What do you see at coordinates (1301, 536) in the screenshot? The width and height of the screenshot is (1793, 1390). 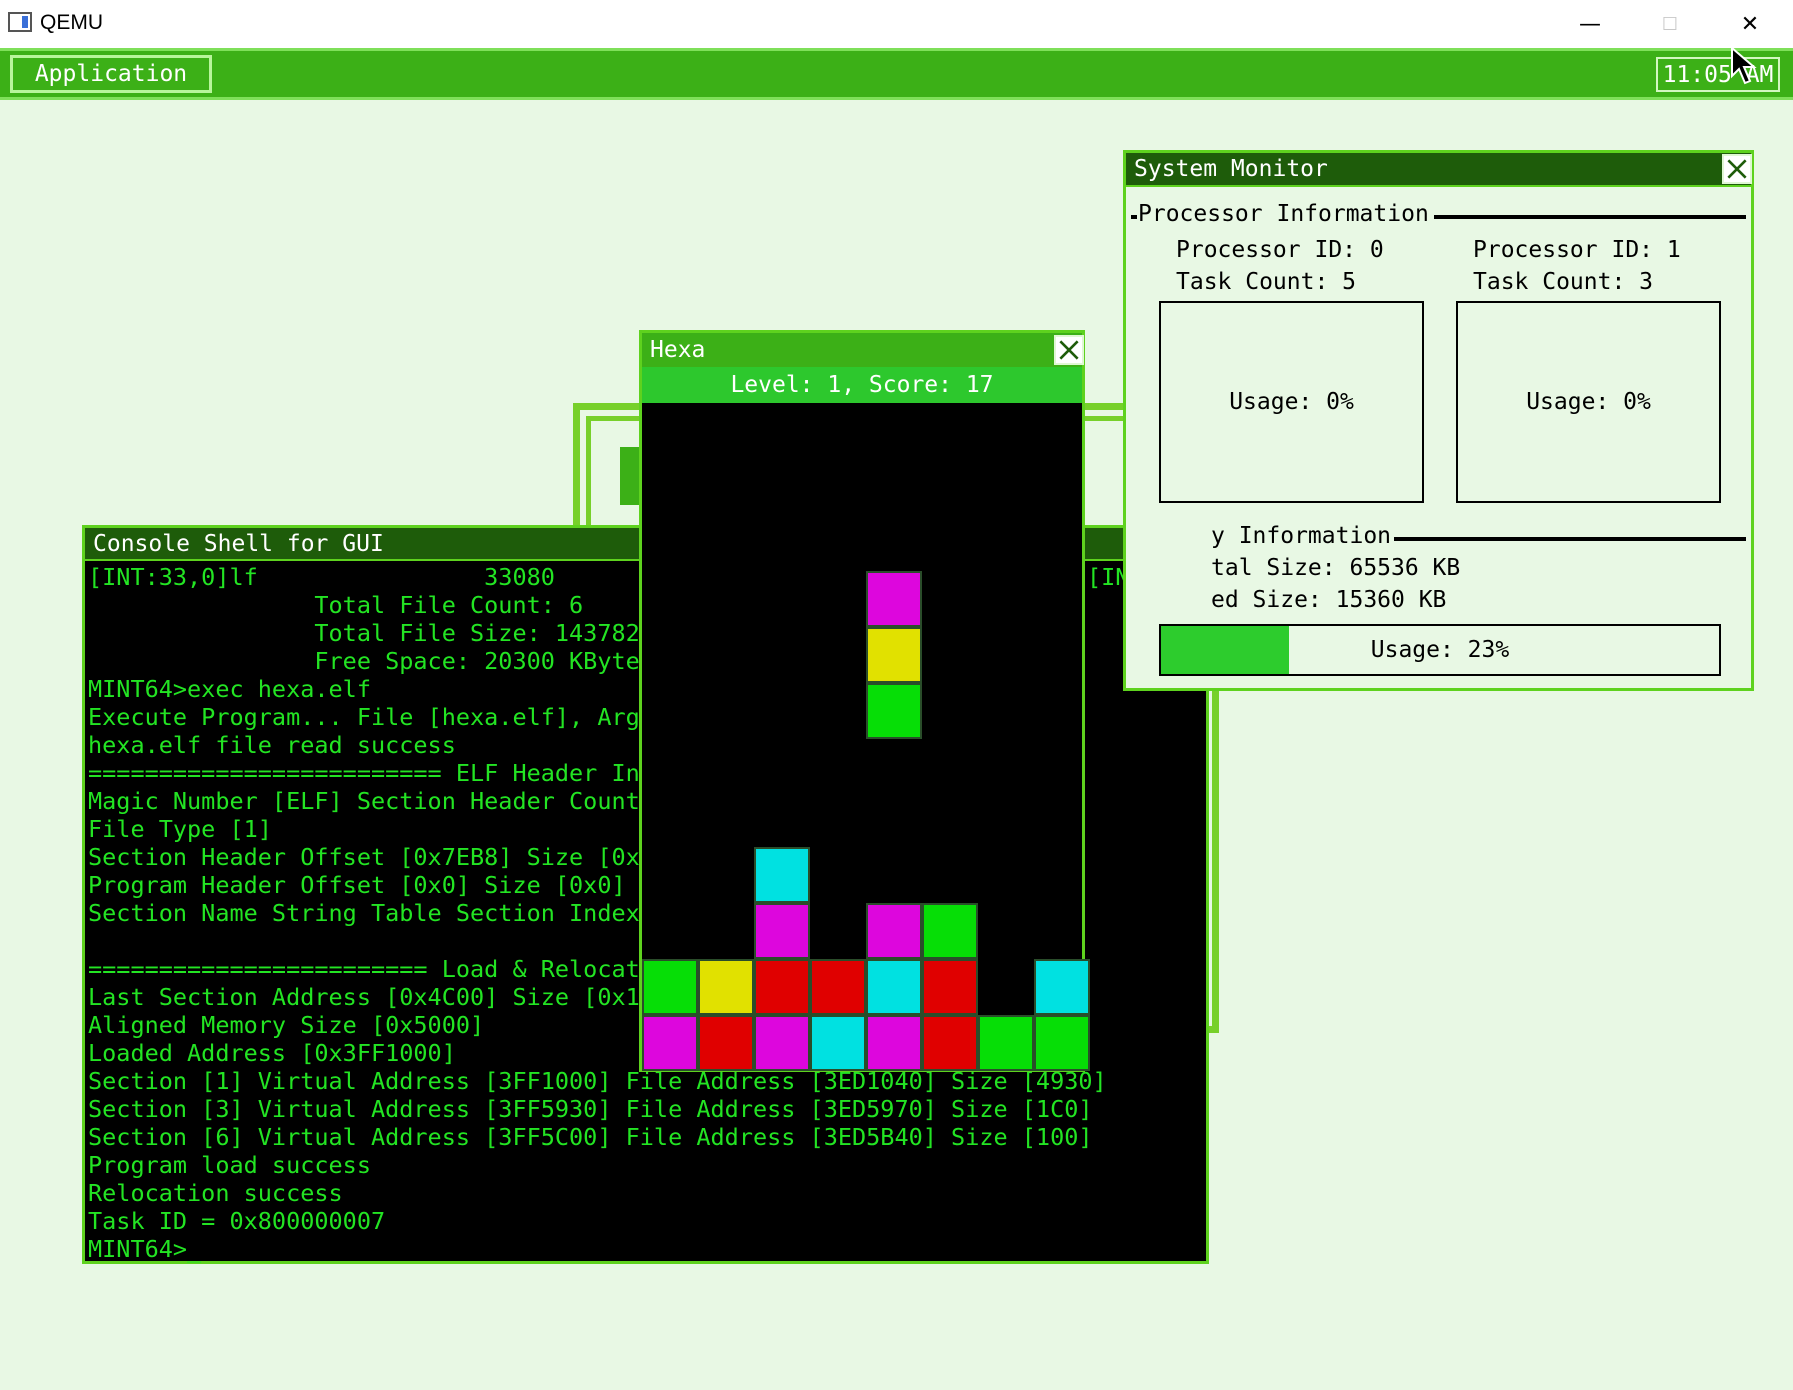 I see `memory-section-title: y Information` at bounding box center [1301, 536].